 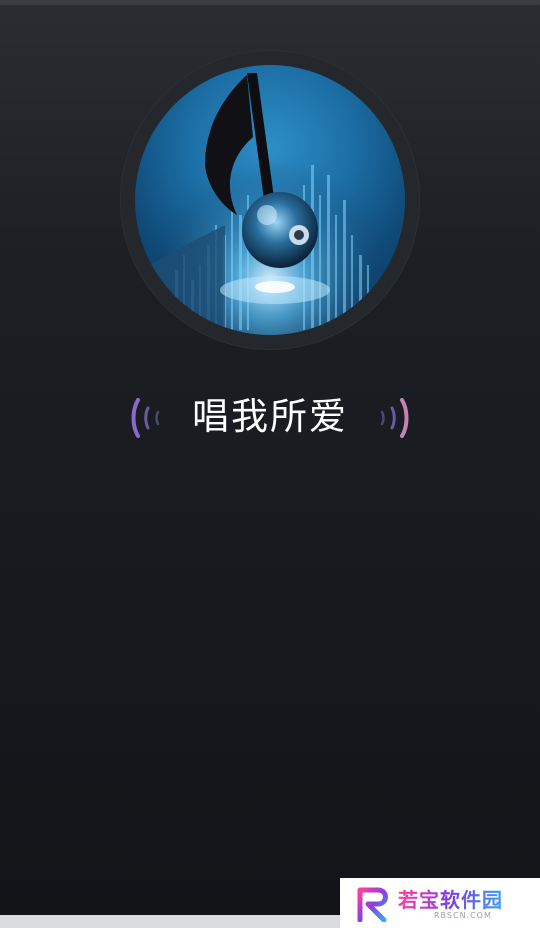 What do you see at coordinates (372, 904) in the screenshot?
I see `rb-logo-icon` at bounding box center [372, 904].